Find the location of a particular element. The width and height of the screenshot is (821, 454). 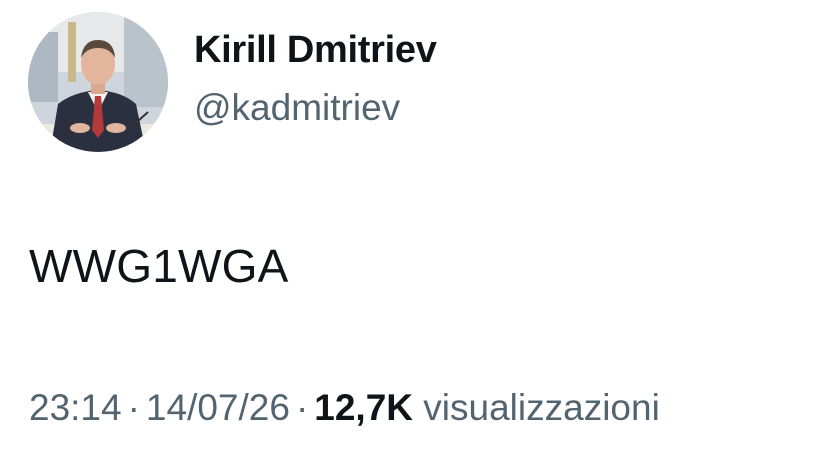

tweet-time: 23:14 is located at coordinates (75, 407).